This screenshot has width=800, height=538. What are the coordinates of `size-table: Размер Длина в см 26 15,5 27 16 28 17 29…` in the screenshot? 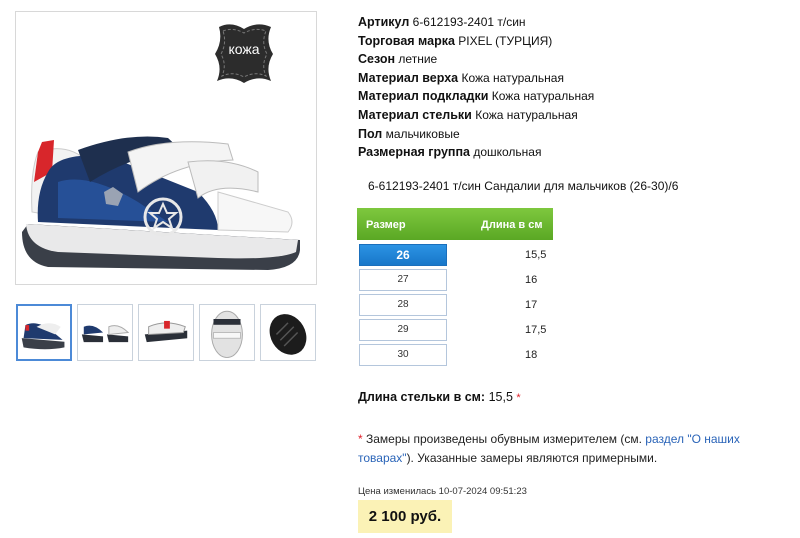 It's located at (455, 287).